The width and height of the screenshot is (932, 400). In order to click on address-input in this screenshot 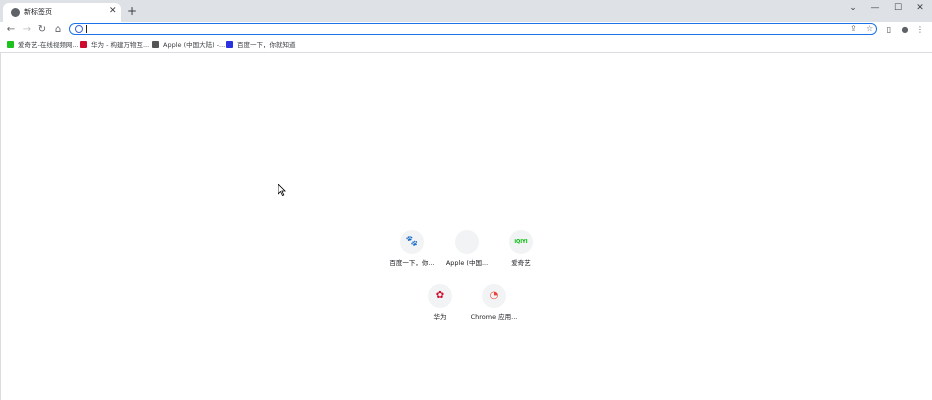, I will do `click(470, 28)`.